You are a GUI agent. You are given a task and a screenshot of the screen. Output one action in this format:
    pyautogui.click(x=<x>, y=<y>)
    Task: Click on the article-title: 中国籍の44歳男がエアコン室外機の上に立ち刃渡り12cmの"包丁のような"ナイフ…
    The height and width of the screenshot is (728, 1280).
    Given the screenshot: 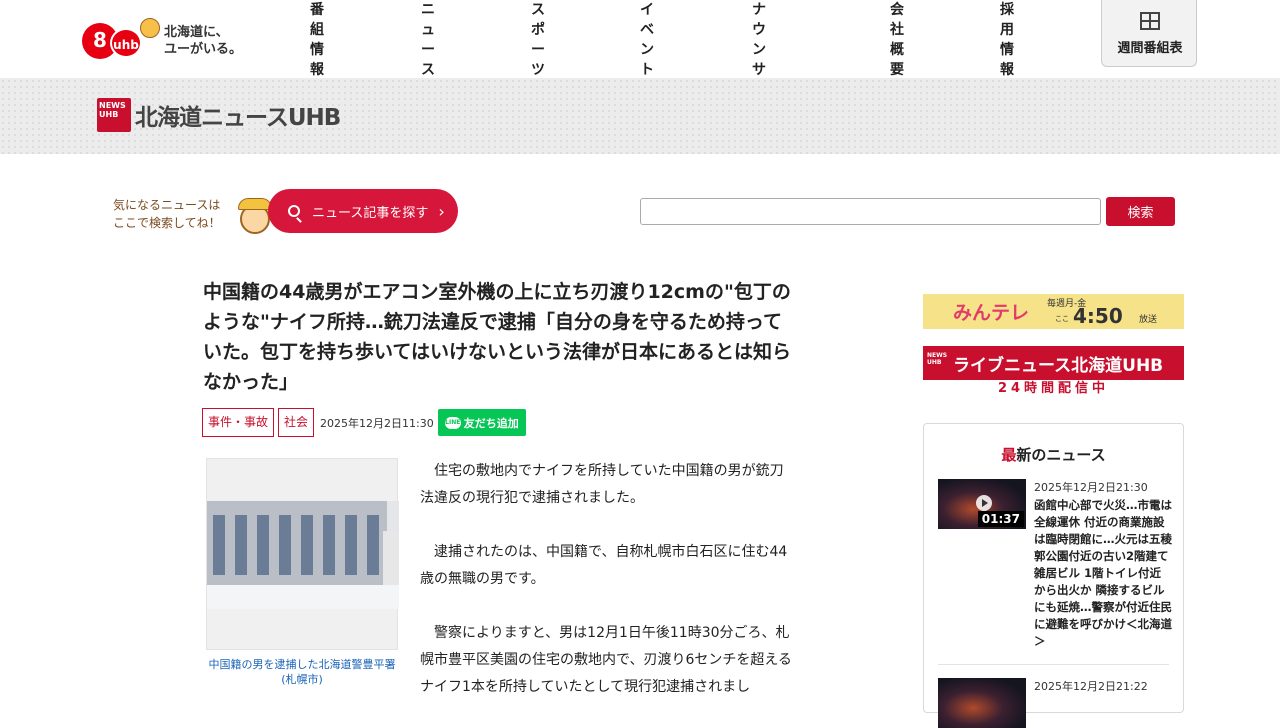 What is the action you would take?
    pyautogui.click(x=497, y=337)
    